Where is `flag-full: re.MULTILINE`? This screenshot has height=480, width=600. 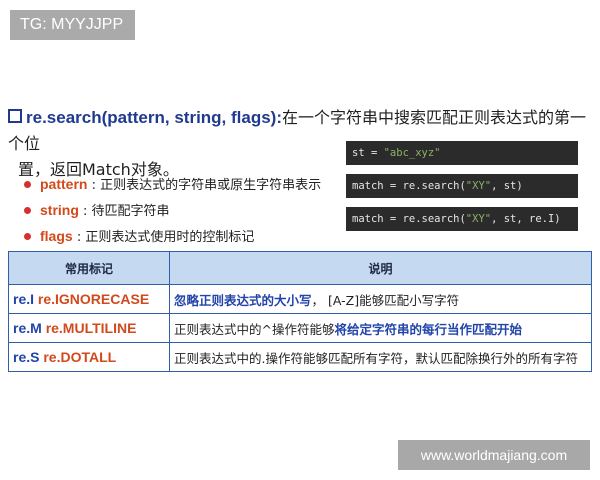
flag-full: re.MULTILINE is located at coordinates (91, 328).